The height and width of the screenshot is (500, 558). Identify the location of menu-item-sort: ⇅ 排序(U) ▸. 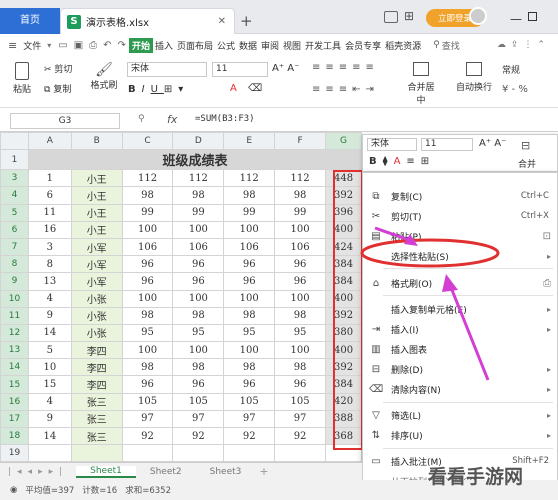
(460, 435).